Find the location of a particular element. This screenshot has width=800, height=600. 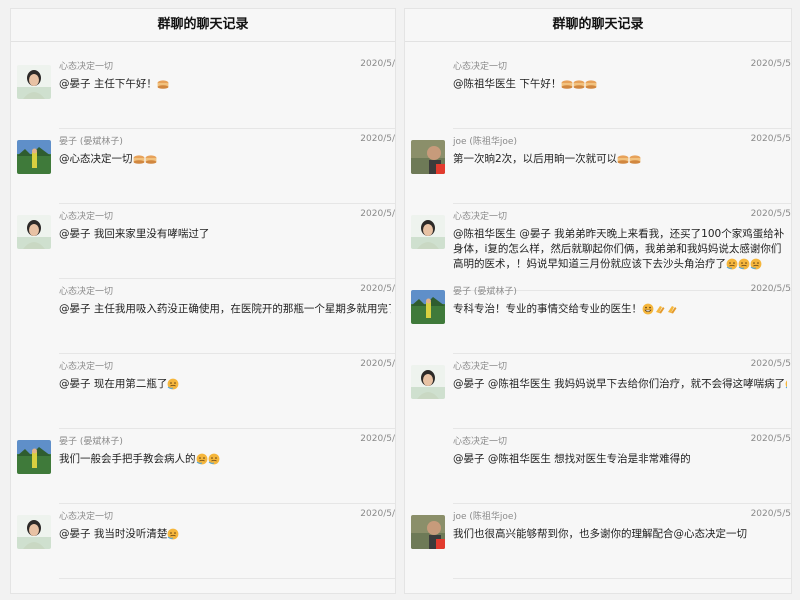

message-text: @晏子 主任我用吸入药没正确使用，在医院开的那瓶一个星期多就用完了 is located at coordinates (225, 309).